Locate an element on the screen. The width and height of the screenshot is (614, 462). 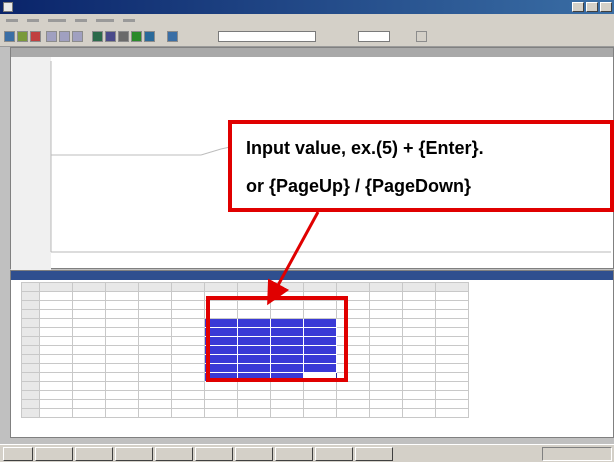
start-button is located at coordinates (18, 453).